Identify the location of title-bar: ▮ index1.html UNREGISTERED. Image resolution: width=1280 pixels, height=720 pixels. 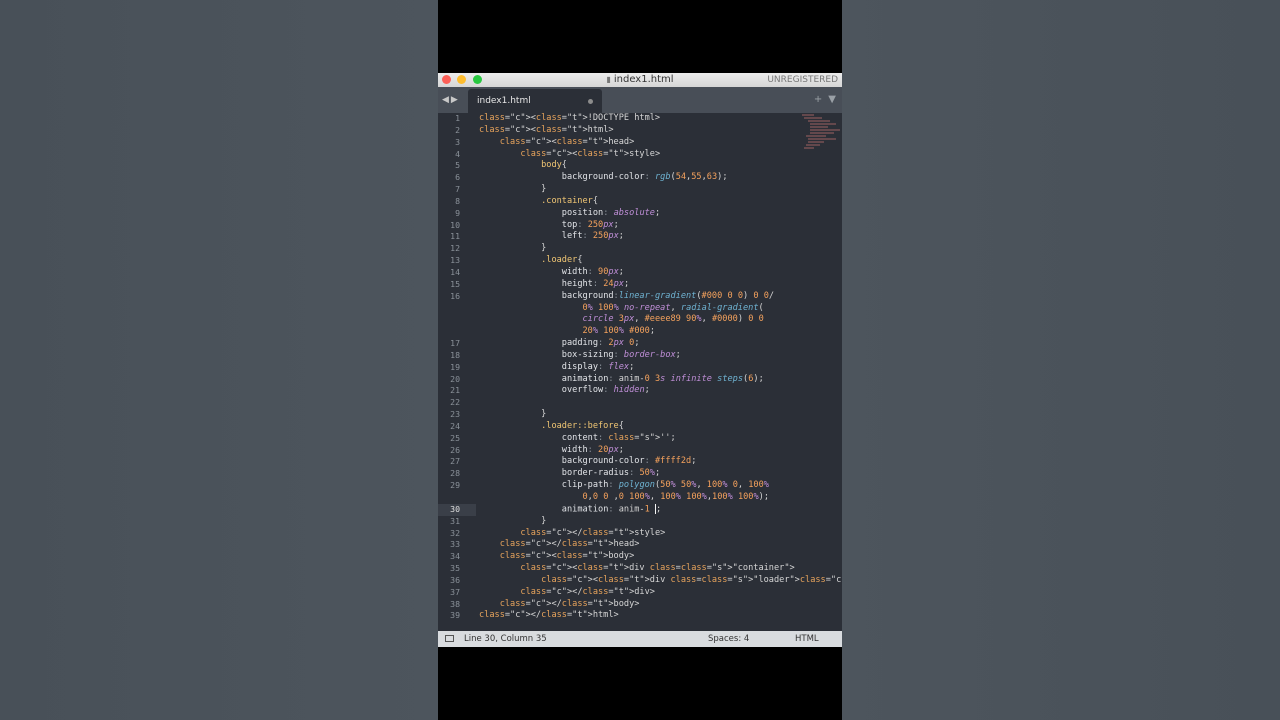
(640, 80).